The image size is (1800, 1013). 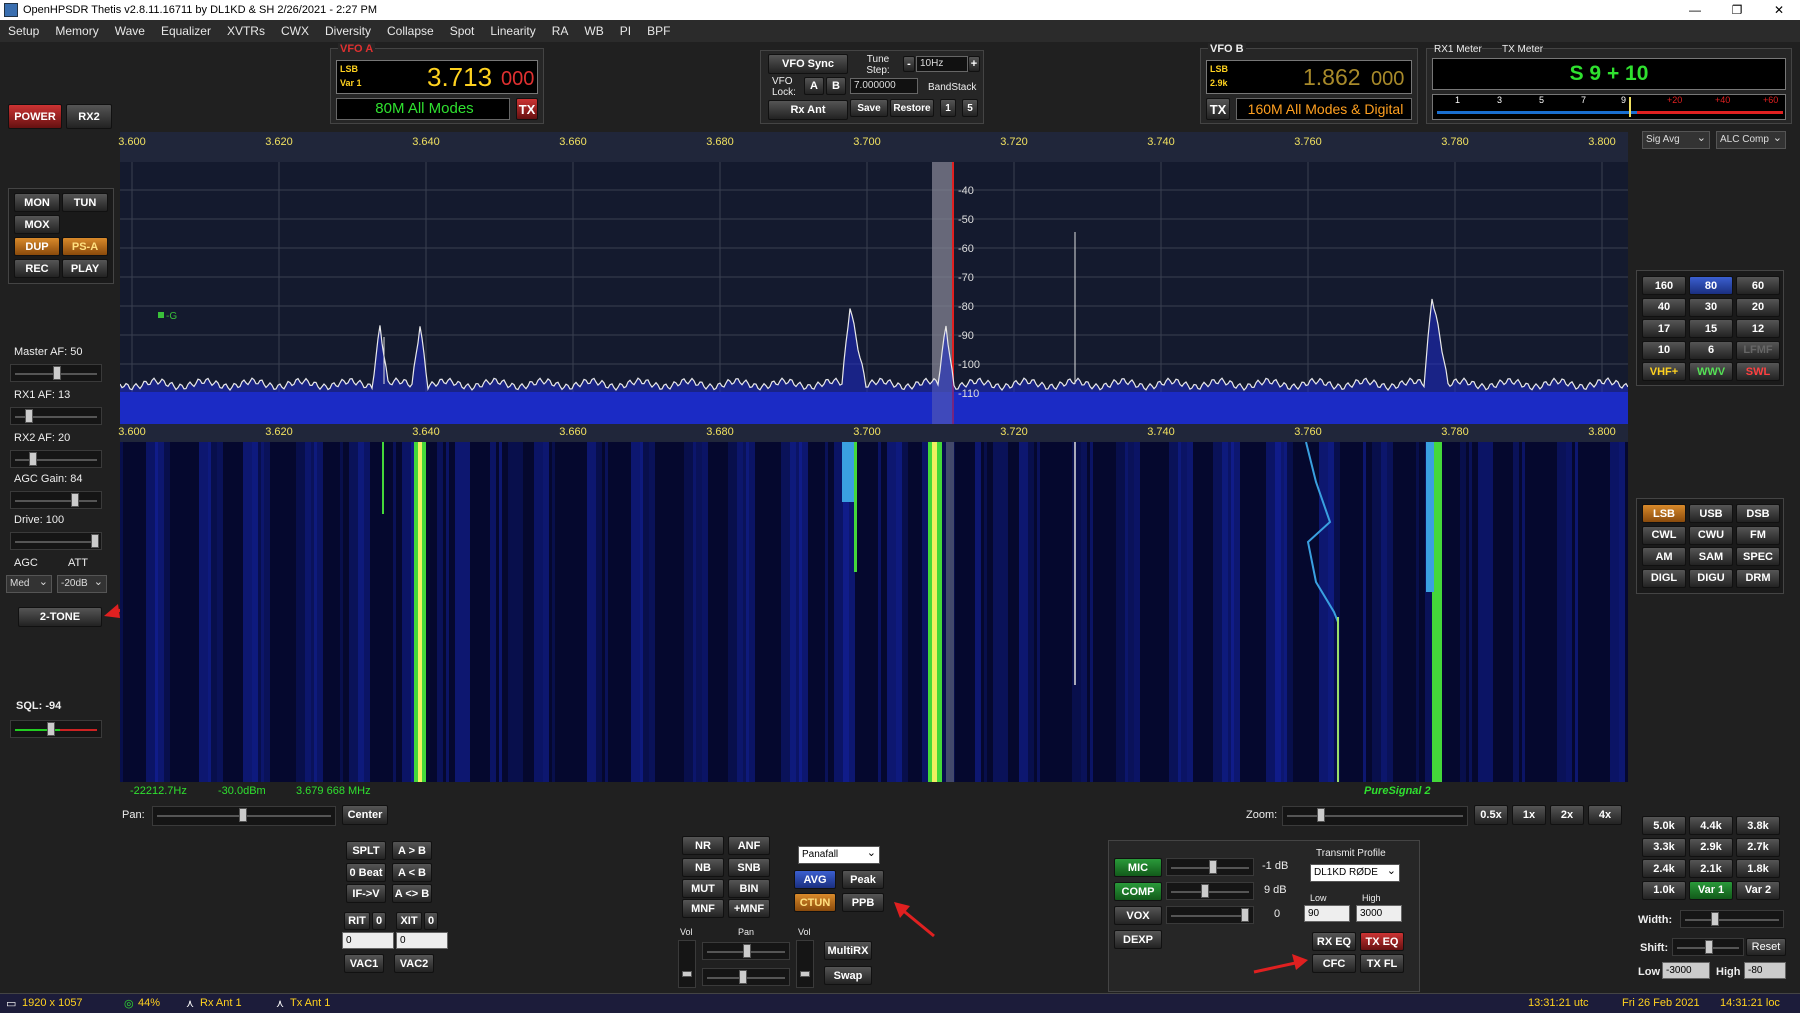 What do you see at coordinates (1758, 847) in the screenshot?
I see `filter-button-27k: 2.7k` at bounding box center [1758, 847].